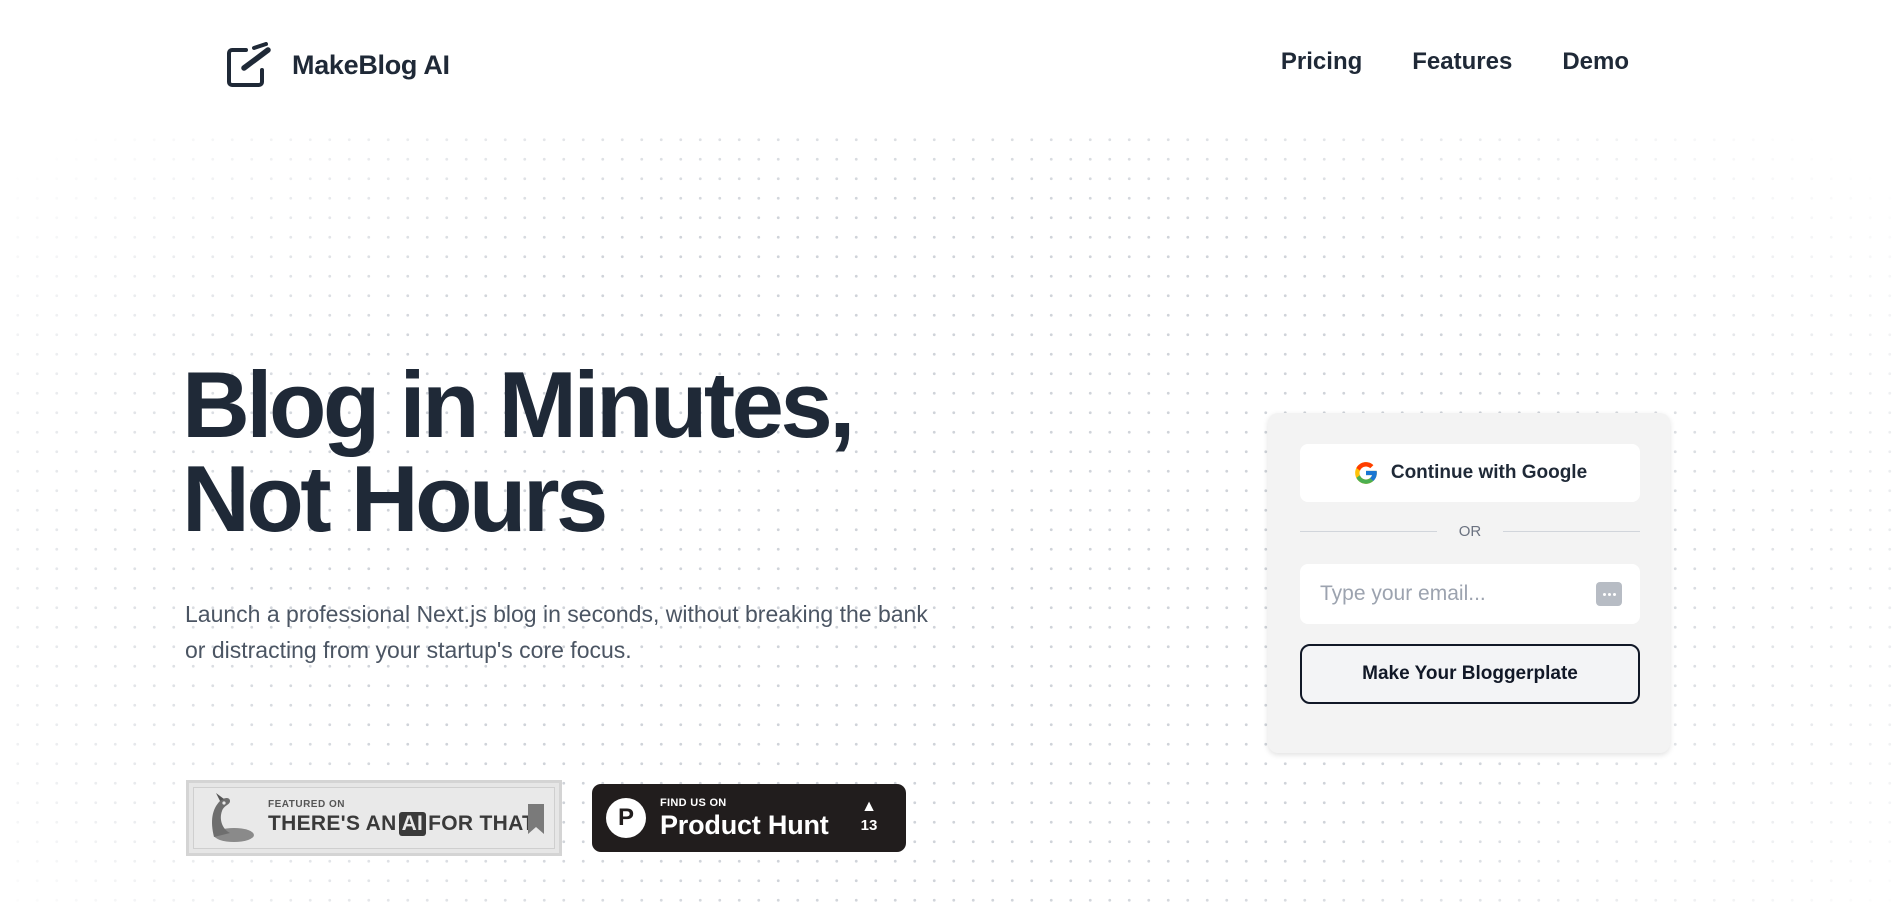 This screenshot has width=1892, height=902. Describe the element at coordinates (693, 802) in the screenshot. I see `product-hunt-find-us: FIND US ON` at that location.